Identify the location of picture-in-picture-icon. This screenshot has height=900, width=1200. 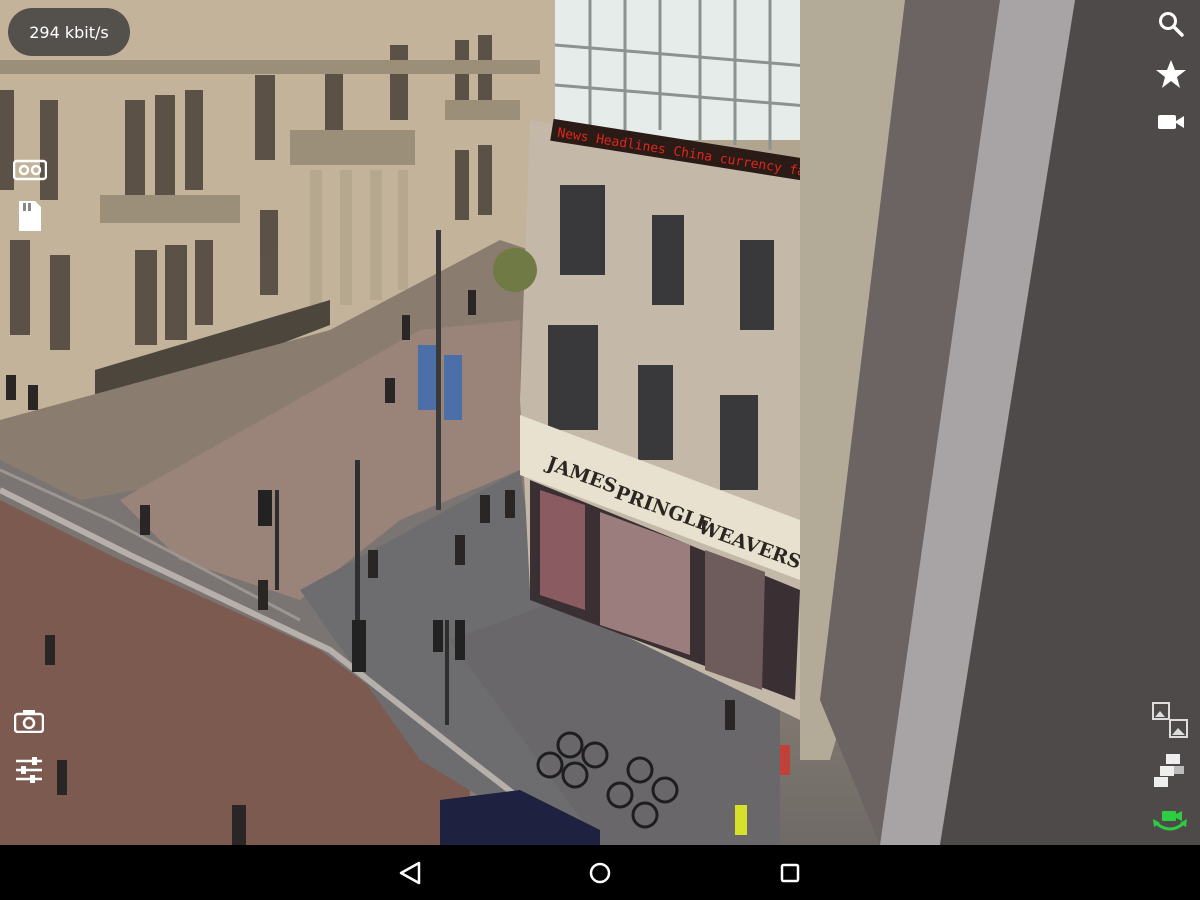
(1170, 720).